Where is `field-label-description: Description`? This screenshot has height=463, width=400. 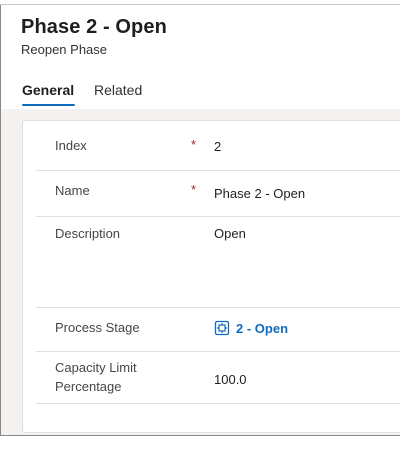 field-label-description: Description is located at coordinates (88, 233).